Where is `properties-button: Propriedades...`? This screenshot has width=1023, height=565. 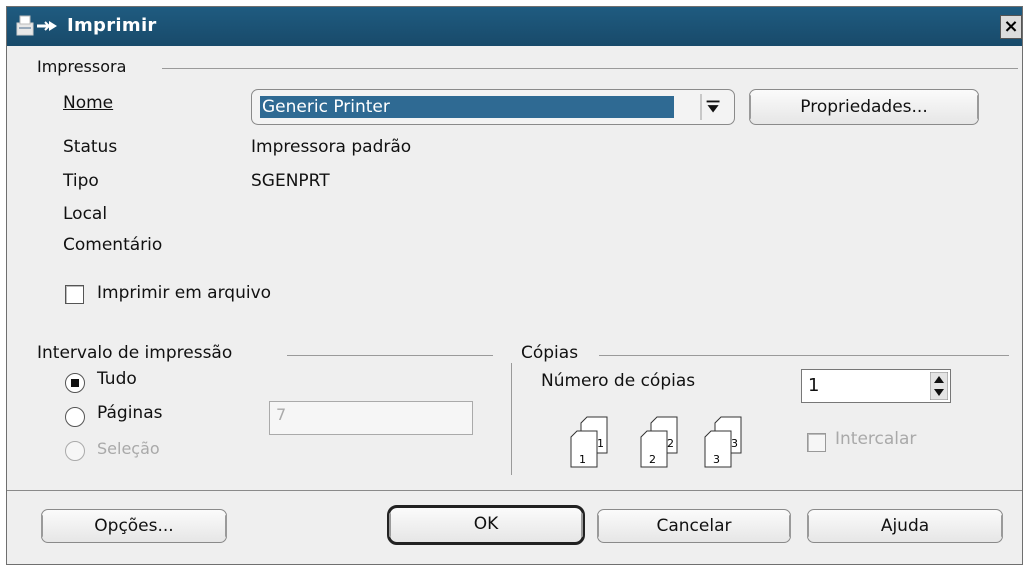 properties-button: Propriedades... is located at coordinates (864, 107).